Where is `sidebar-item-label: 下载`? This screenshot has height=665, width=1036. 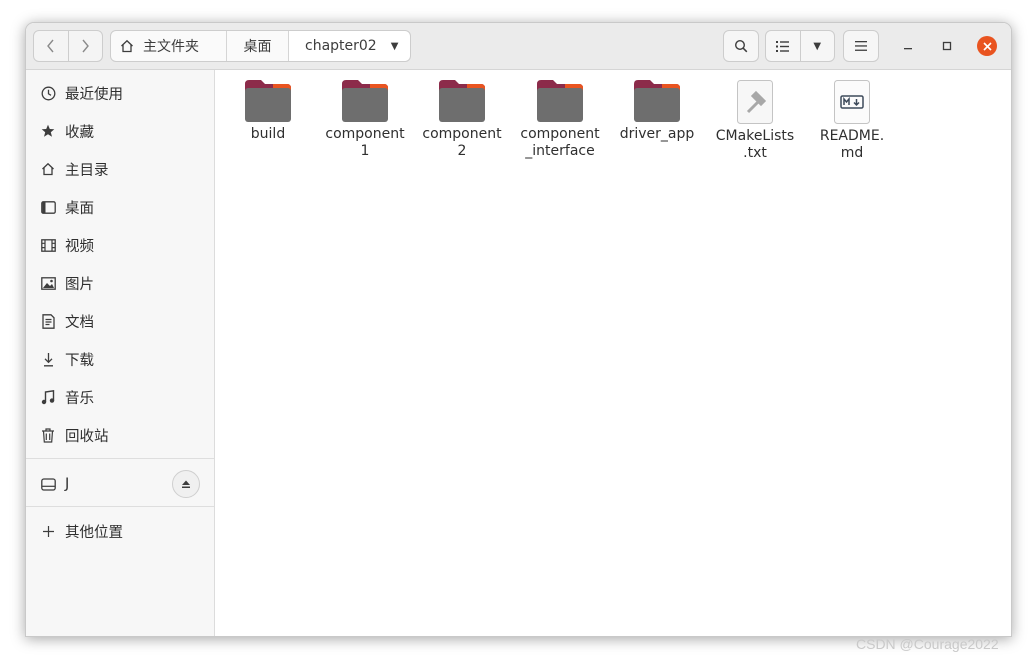 sidebar-item-label: 下载 is located at coordinates (79, 360).